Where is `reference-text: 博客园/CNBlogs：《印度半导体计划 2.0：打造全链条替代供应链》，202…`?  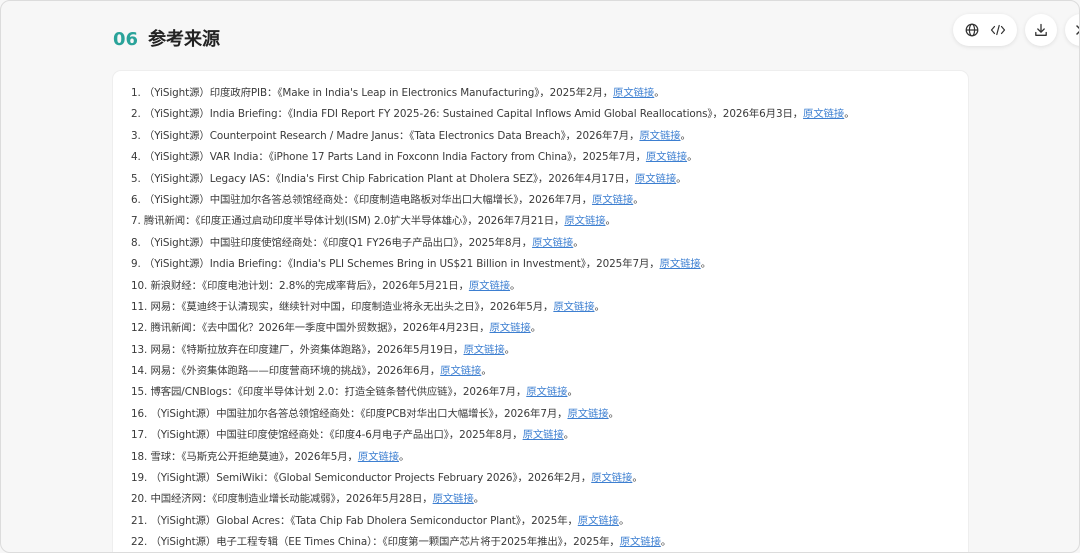
reference-text: 博客园/CNBlogs：《印度半导体计划 2.0：打造全链条替代供应链》，202… is located at coordinates (338, 392).